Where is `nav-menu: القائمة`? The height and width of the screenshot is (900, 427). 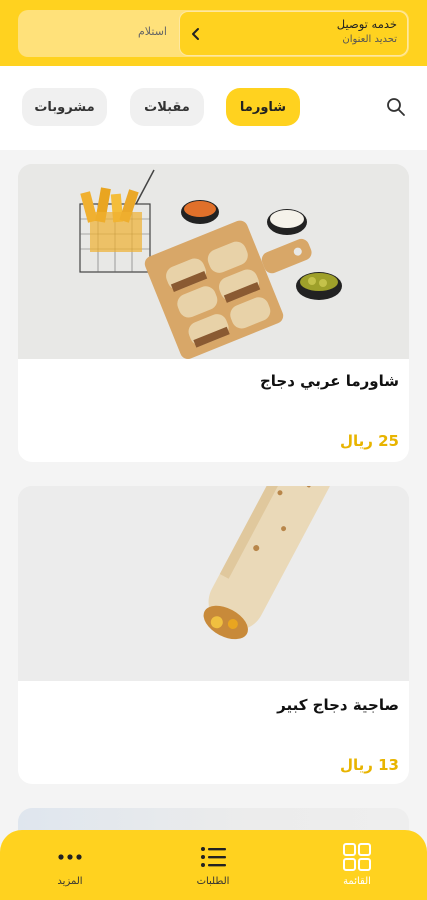 nav-menu: القائمة is located at coordinates (357, 864).